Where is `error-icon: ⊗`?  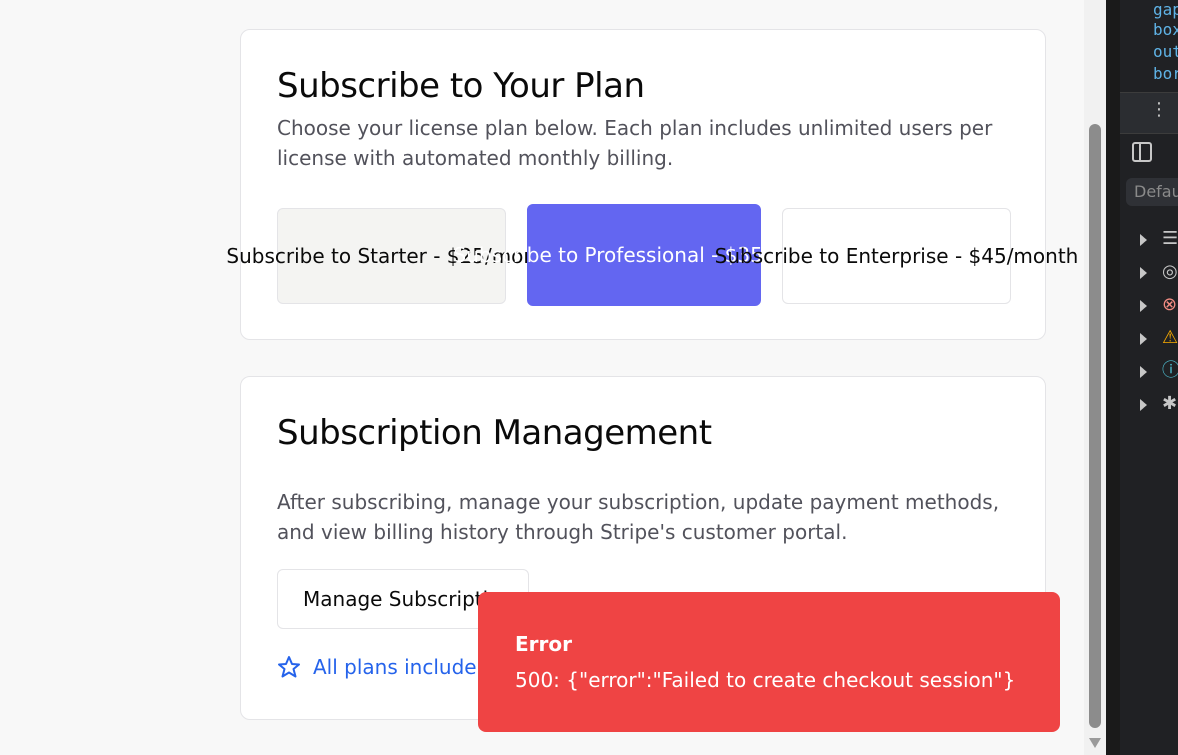 error-icon: ⊗ is located at coordinates (1170, 304).